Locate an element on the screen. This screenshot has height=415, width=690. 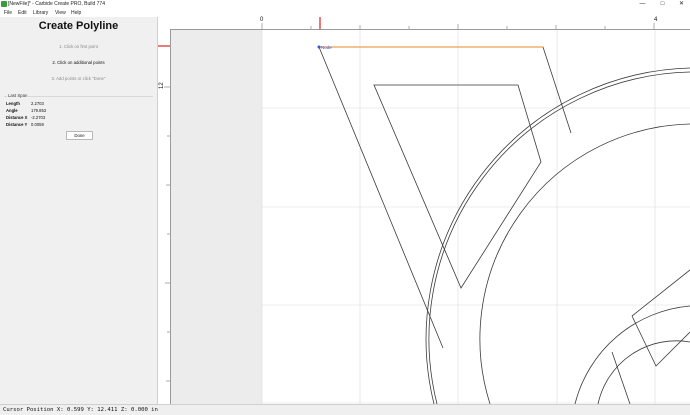
node-label: Node is located at coordinates (326, 47).